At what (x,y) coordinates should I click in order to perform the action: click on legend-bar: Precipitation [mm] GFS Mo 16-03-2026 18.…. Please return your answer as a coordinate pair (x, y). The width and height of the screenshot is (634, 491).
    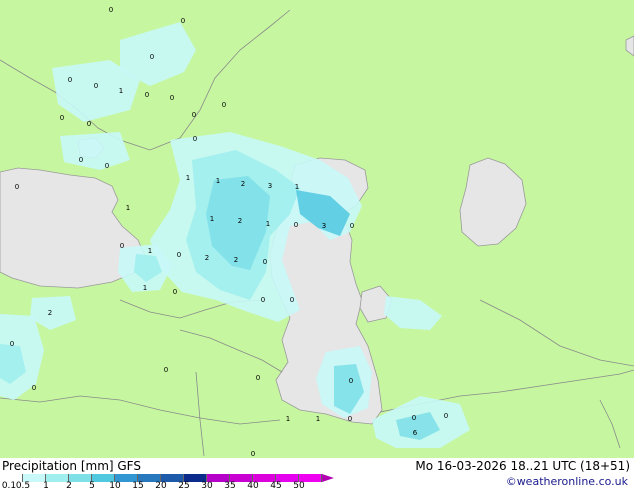
    Looking at the image, I should click on (317, 474).